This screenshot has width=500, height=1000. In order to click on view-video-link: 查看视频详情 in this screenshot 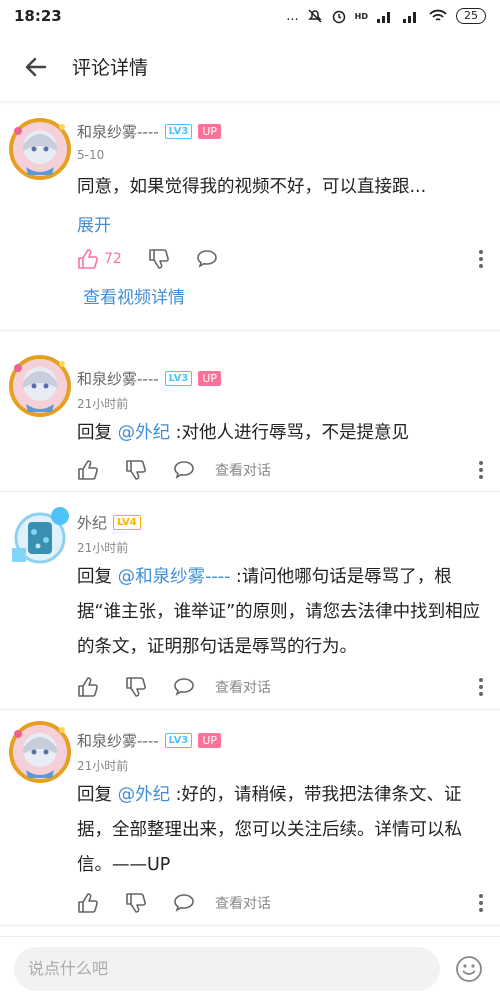, I will do `click(134, 295)`.